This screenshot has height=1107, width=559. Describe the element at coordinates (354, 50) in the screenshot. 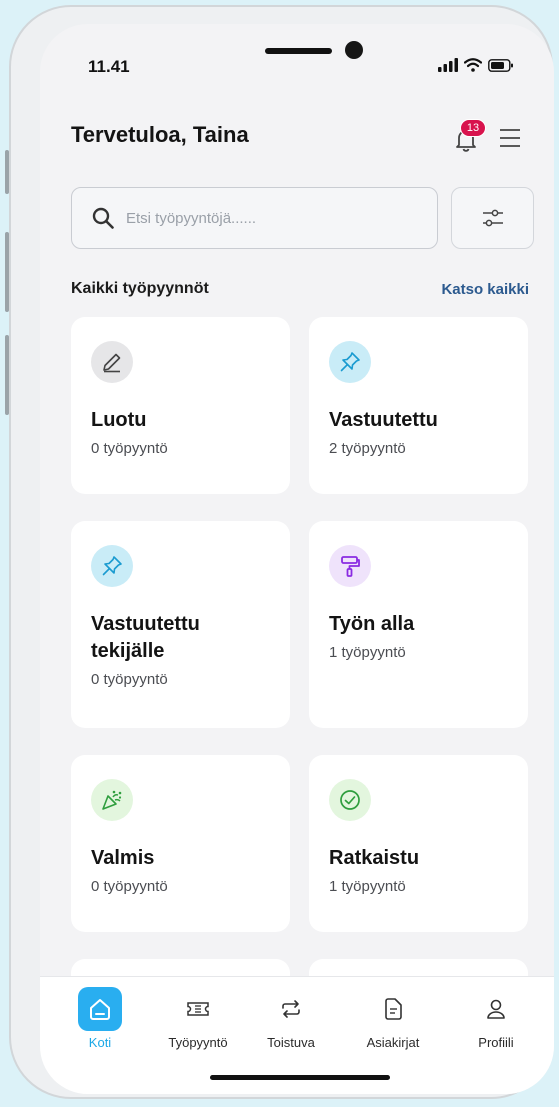

I see `camera` at that location.